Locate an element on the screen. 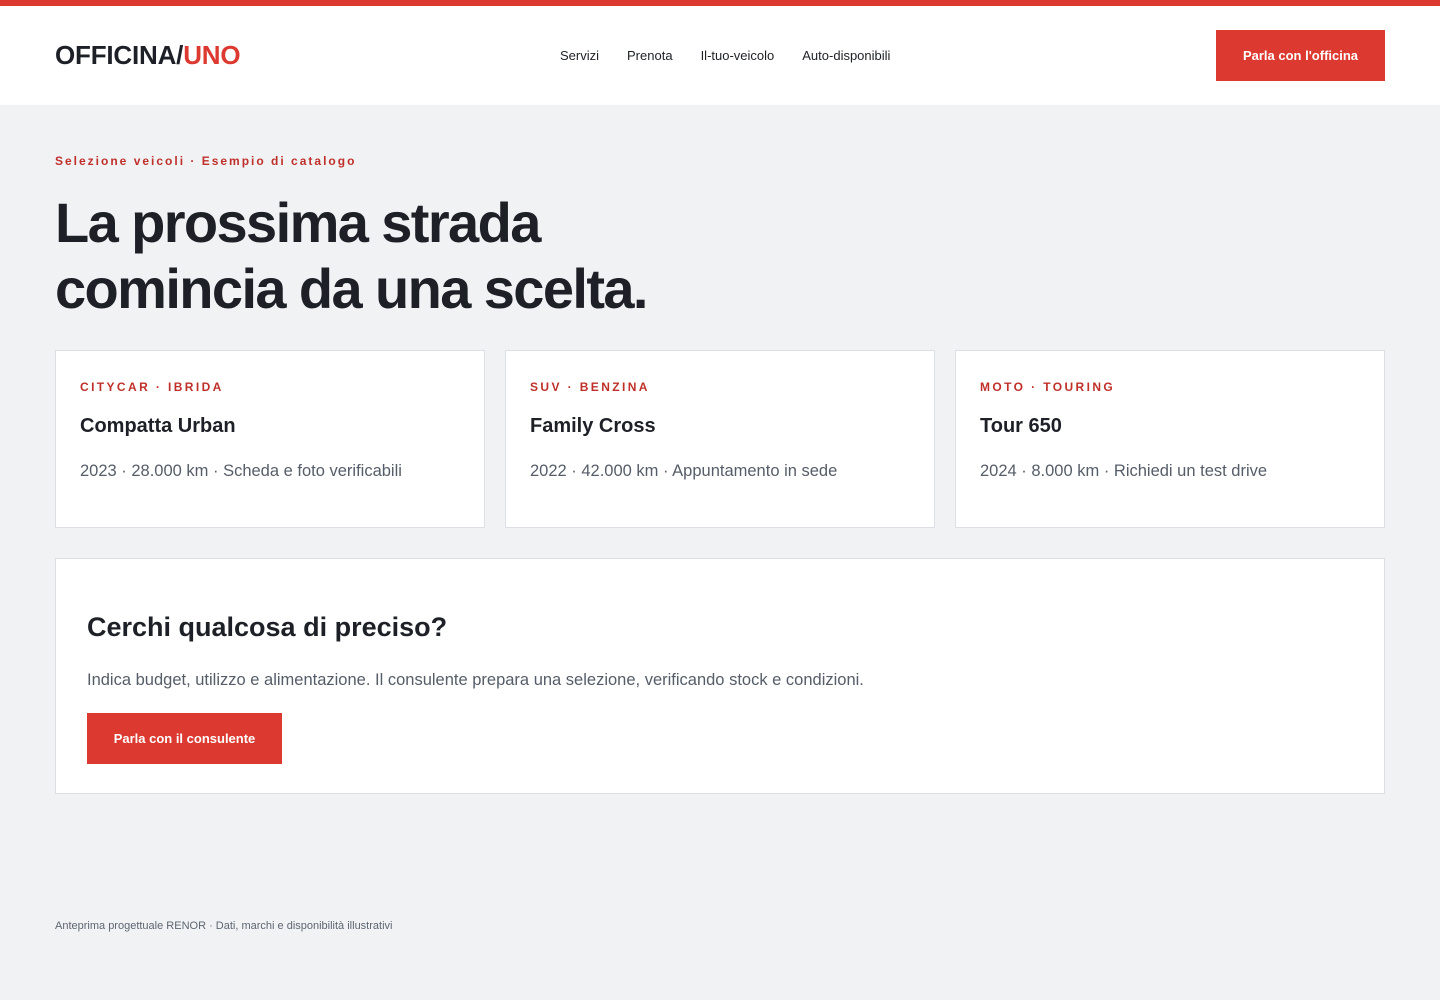 This screenshot has height=1000, width=1440. hero-eyebrow: Selezione veicoli · Esempio di catalogo is located at coordinates (206, 161).